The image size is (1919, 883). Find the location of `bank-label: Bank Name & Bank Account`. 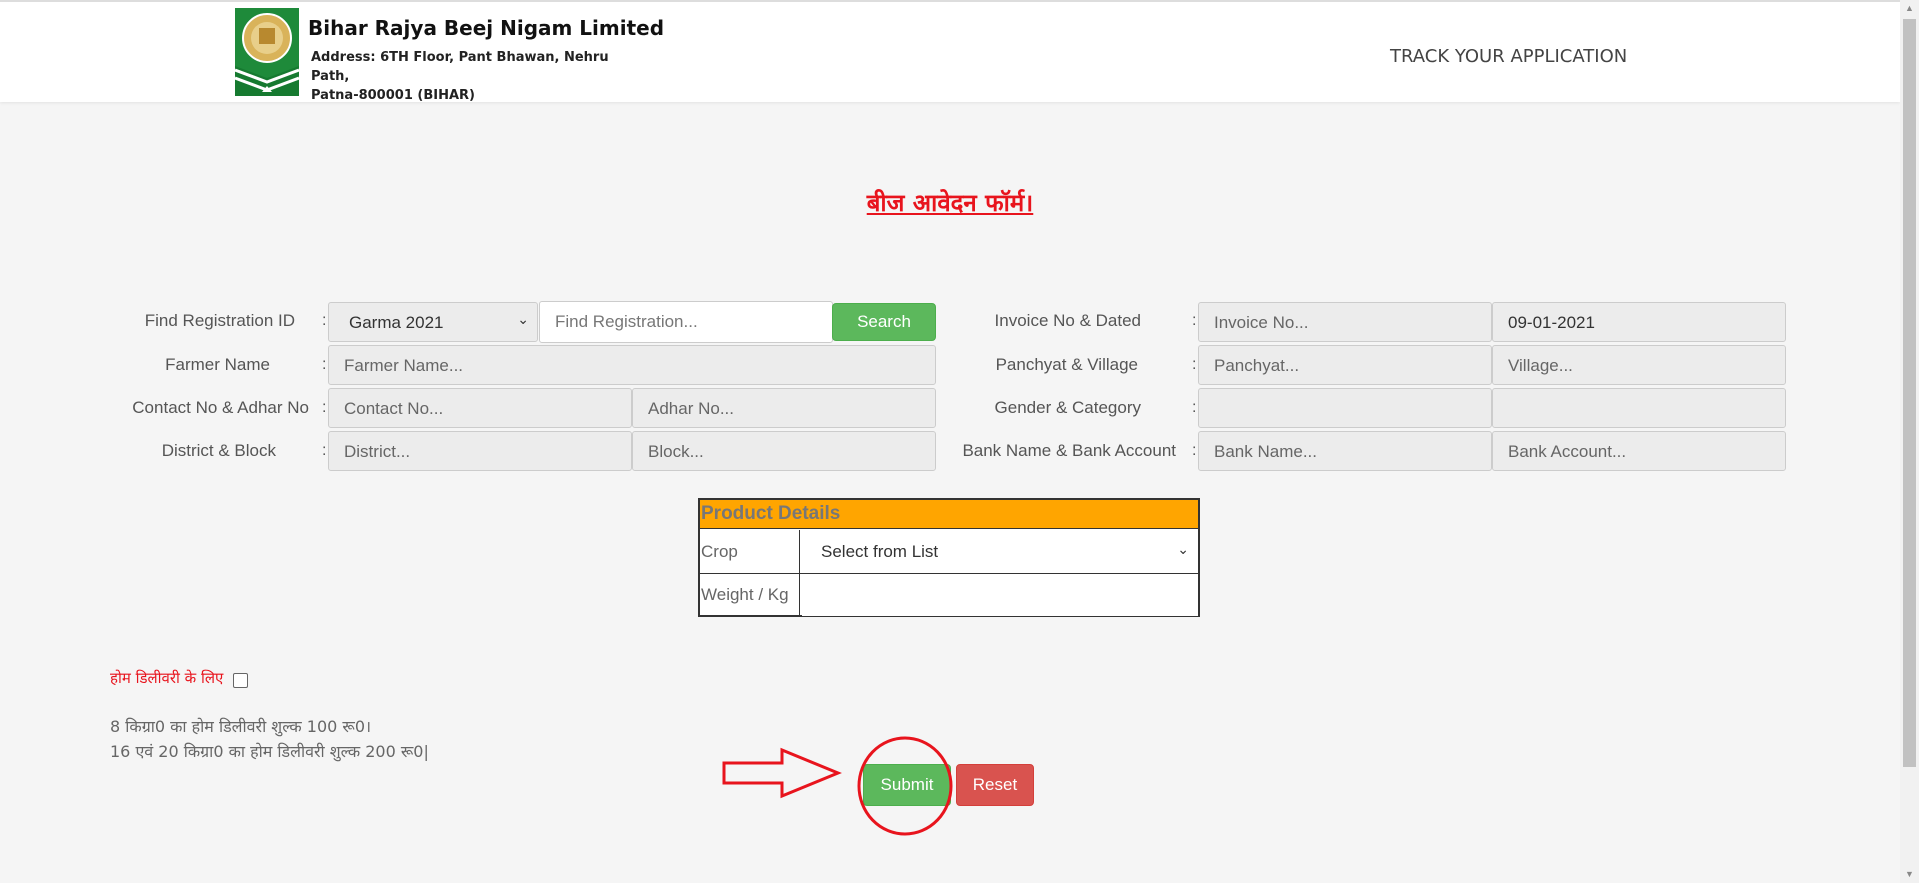

bank-label: Bank Name & Bank Account is located at coordinates (1069, 450).